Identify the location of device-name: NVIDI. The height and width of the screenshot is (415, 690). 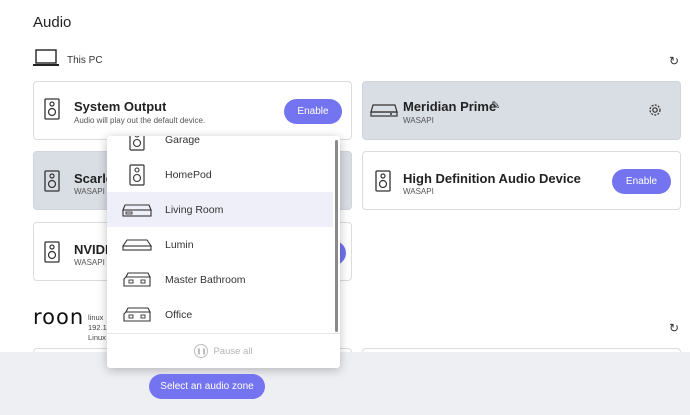
(91, 249).